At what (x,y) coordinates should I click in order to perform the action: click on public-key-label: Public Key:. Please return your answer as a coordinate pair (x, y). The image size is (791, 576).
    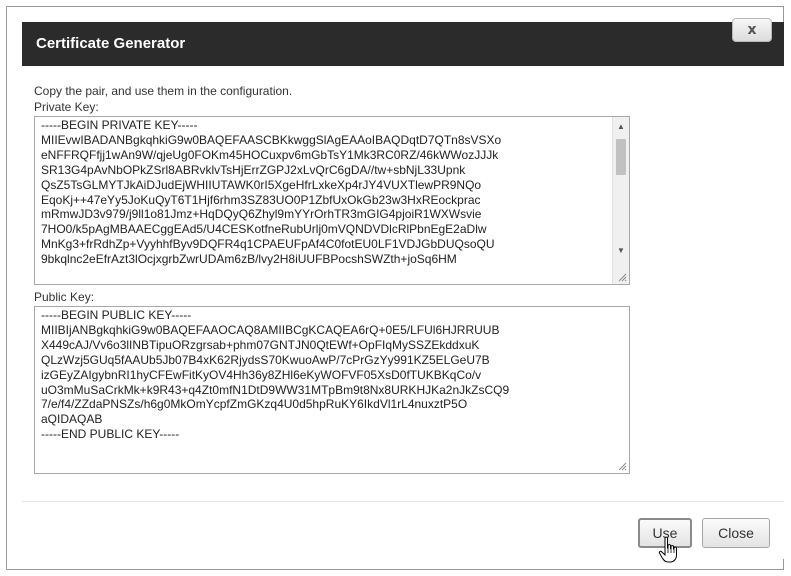
    Looking at the image, I should click on (64, 297).